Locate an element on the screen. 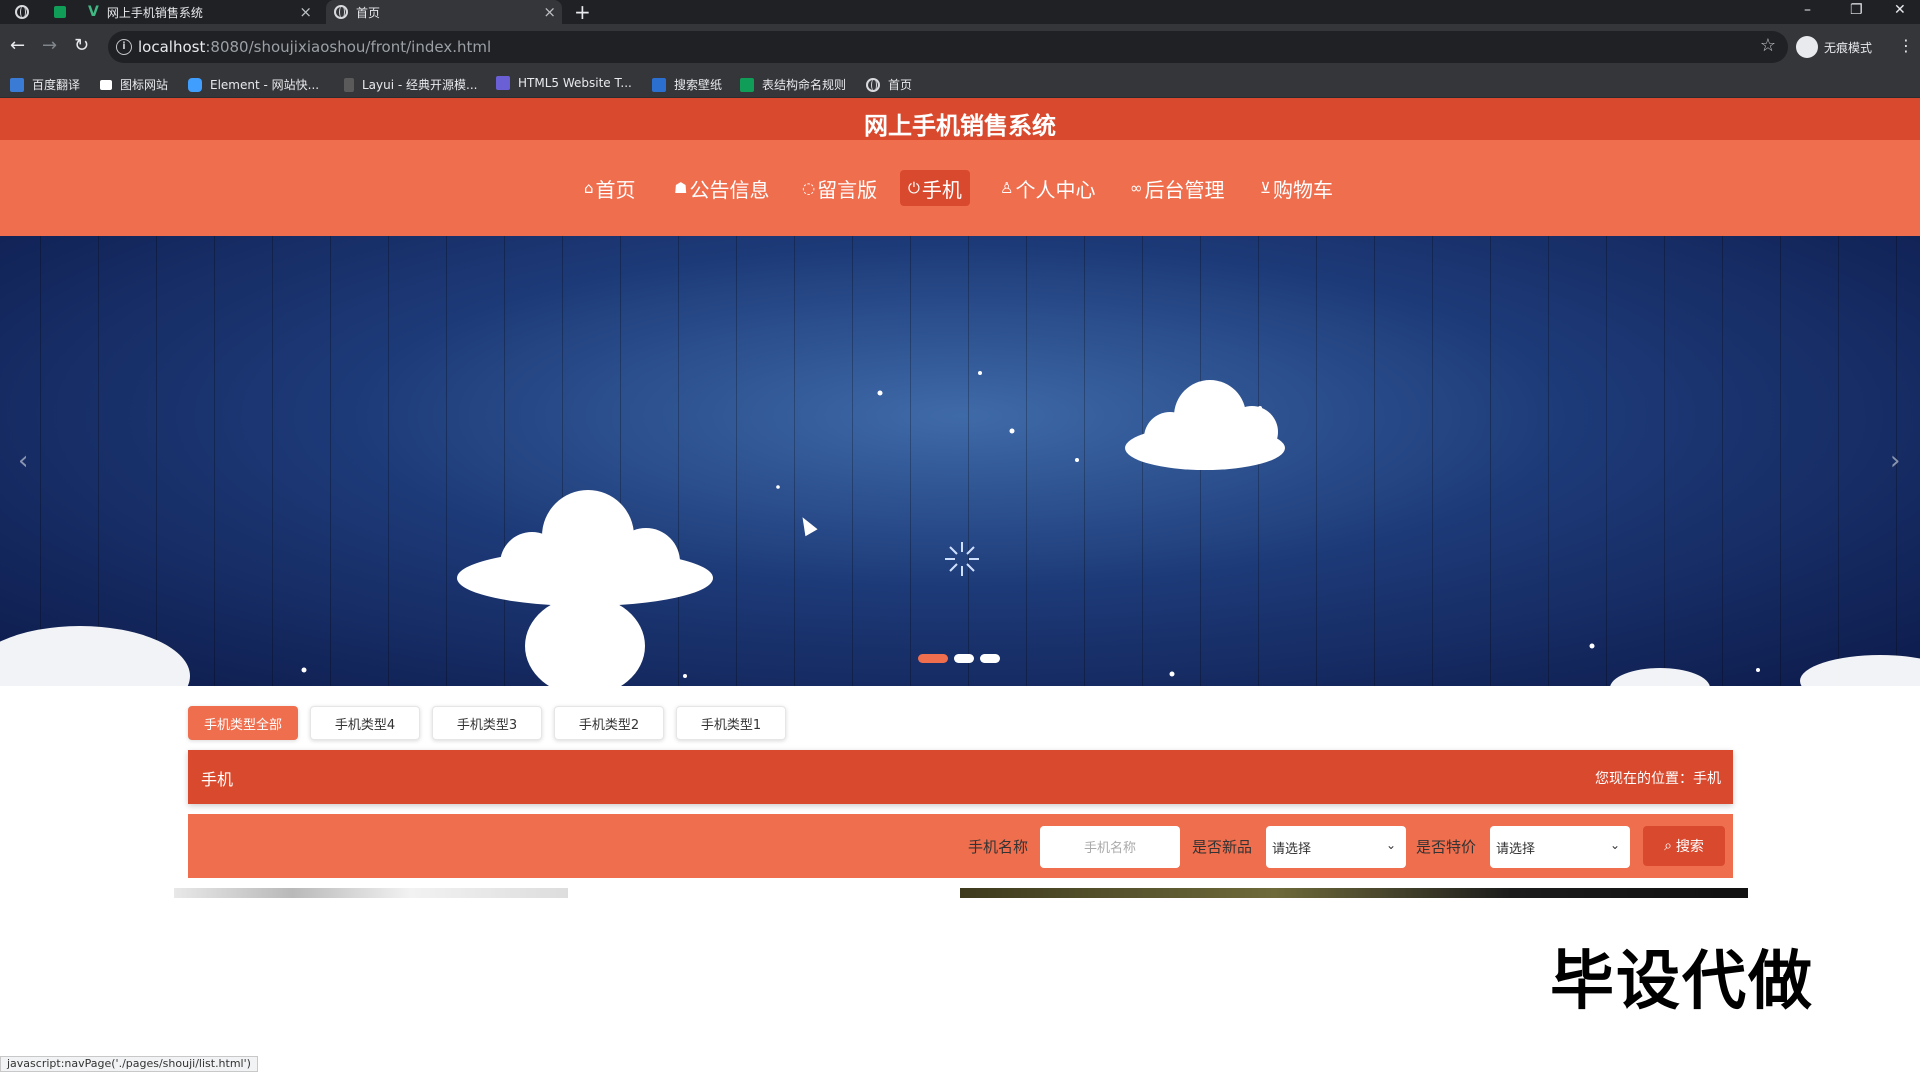 The width and height of the screenshot is (1920, 1072). nav-item-admin: ∞ 后台管理 is located at coordinates (1177, 188).